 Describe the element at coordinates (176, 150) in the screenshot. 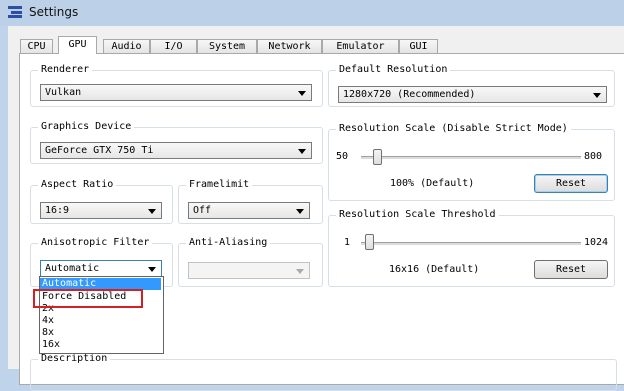

I see `graphics-device-combo: GeForce GTX 750 Ti` at that location.